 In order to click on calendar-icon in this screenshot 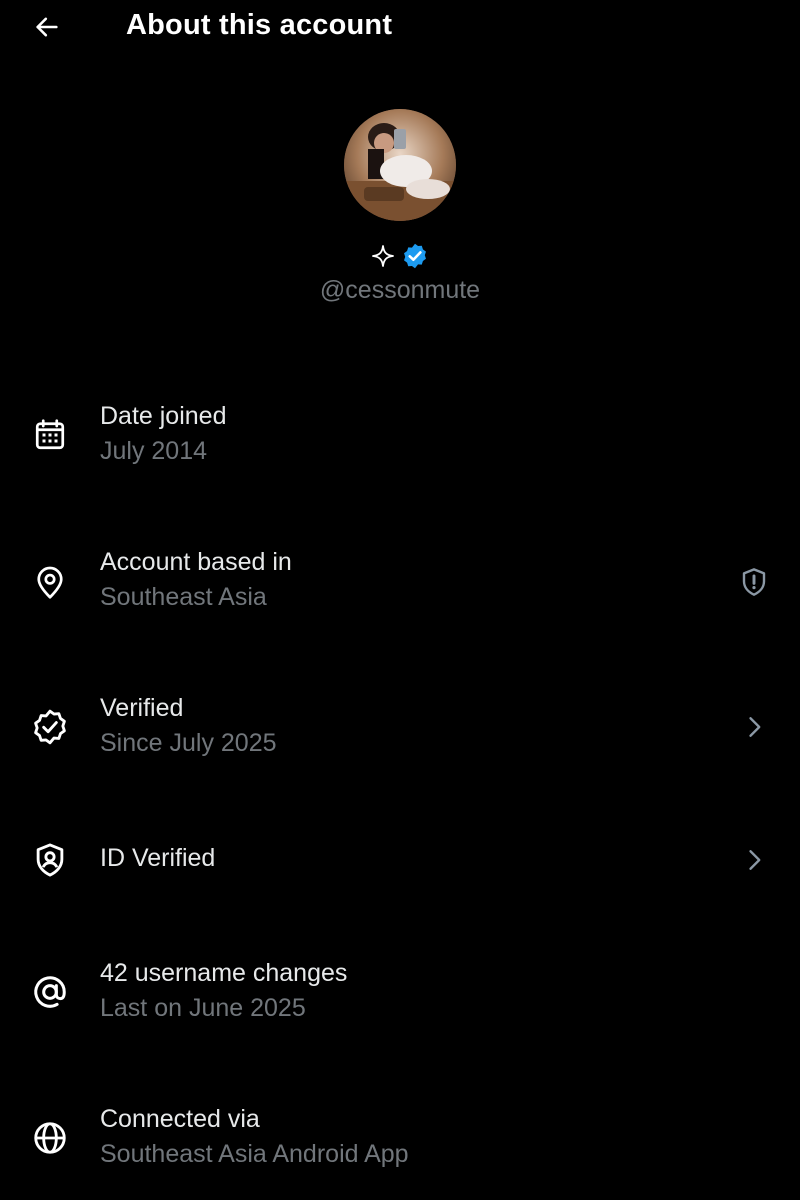, I will do `click(50, 435)`.